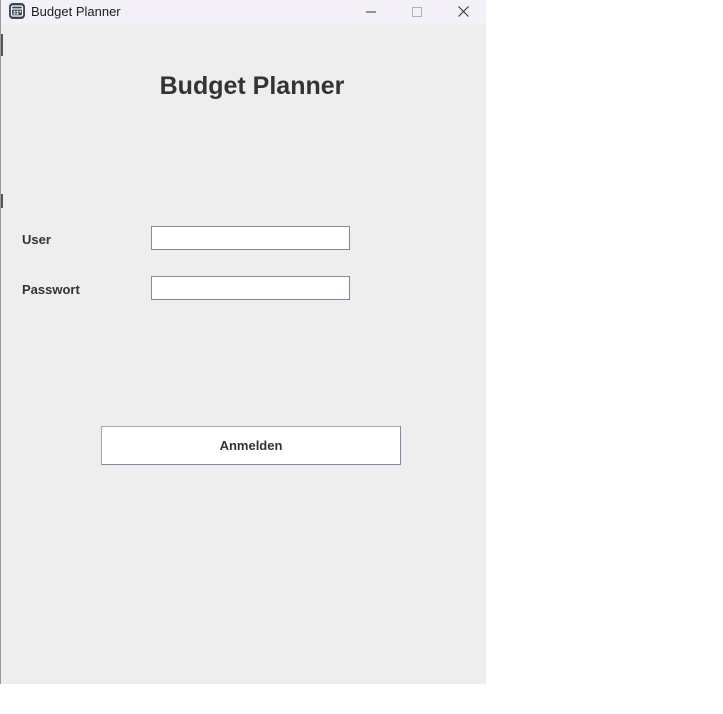 Image resolution: width=723 pixels, height=714 pixels. Describe the element at coordinates (36, 239) in the screenshot. I see `user-label: User` at that location.